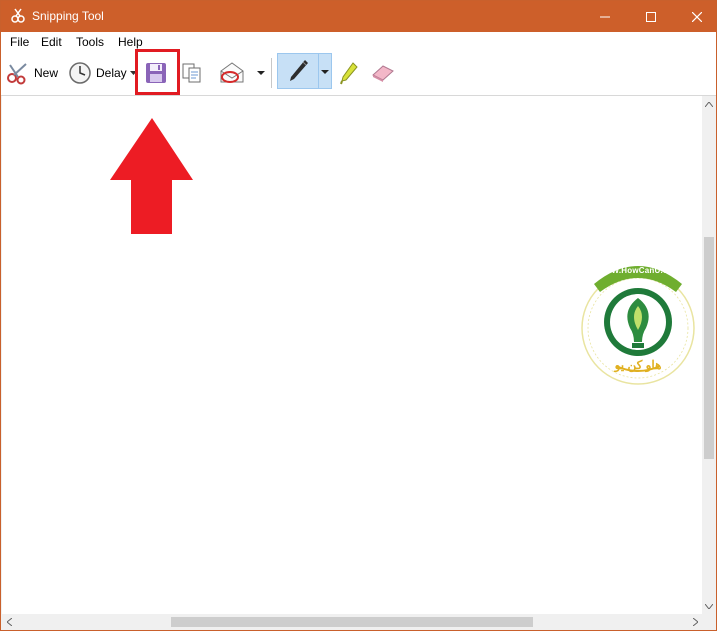  Describe the element at coordinates (46, 73) in the screenshot. I see `new-label: New` at that location.